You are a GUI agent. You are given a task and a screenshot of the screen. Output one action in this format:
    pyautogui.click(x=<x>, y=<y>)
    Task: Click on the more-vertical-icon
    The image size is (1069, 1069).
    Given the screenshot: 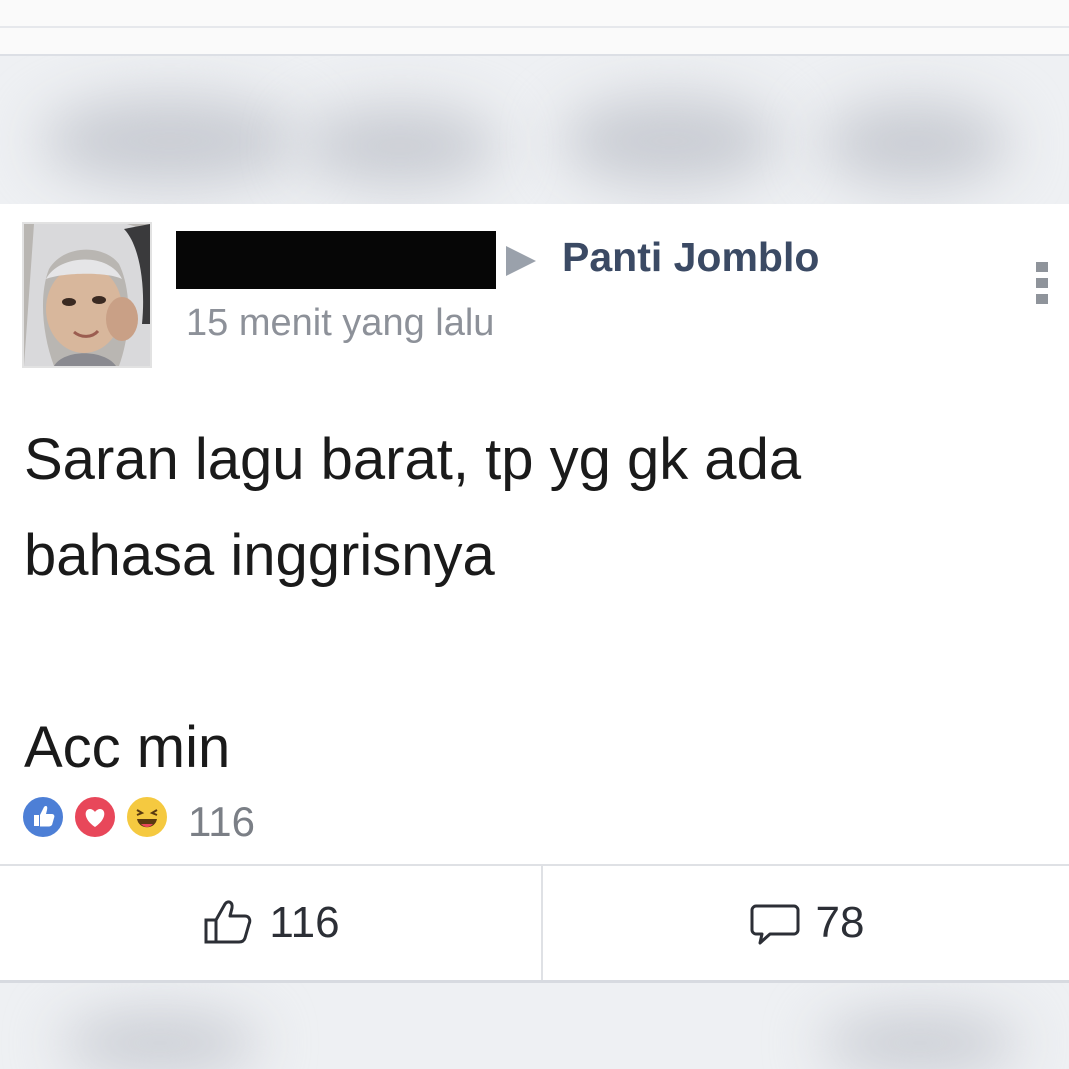 What is the action you would take?
    pyautogui.click(x=1042, y=287)
    